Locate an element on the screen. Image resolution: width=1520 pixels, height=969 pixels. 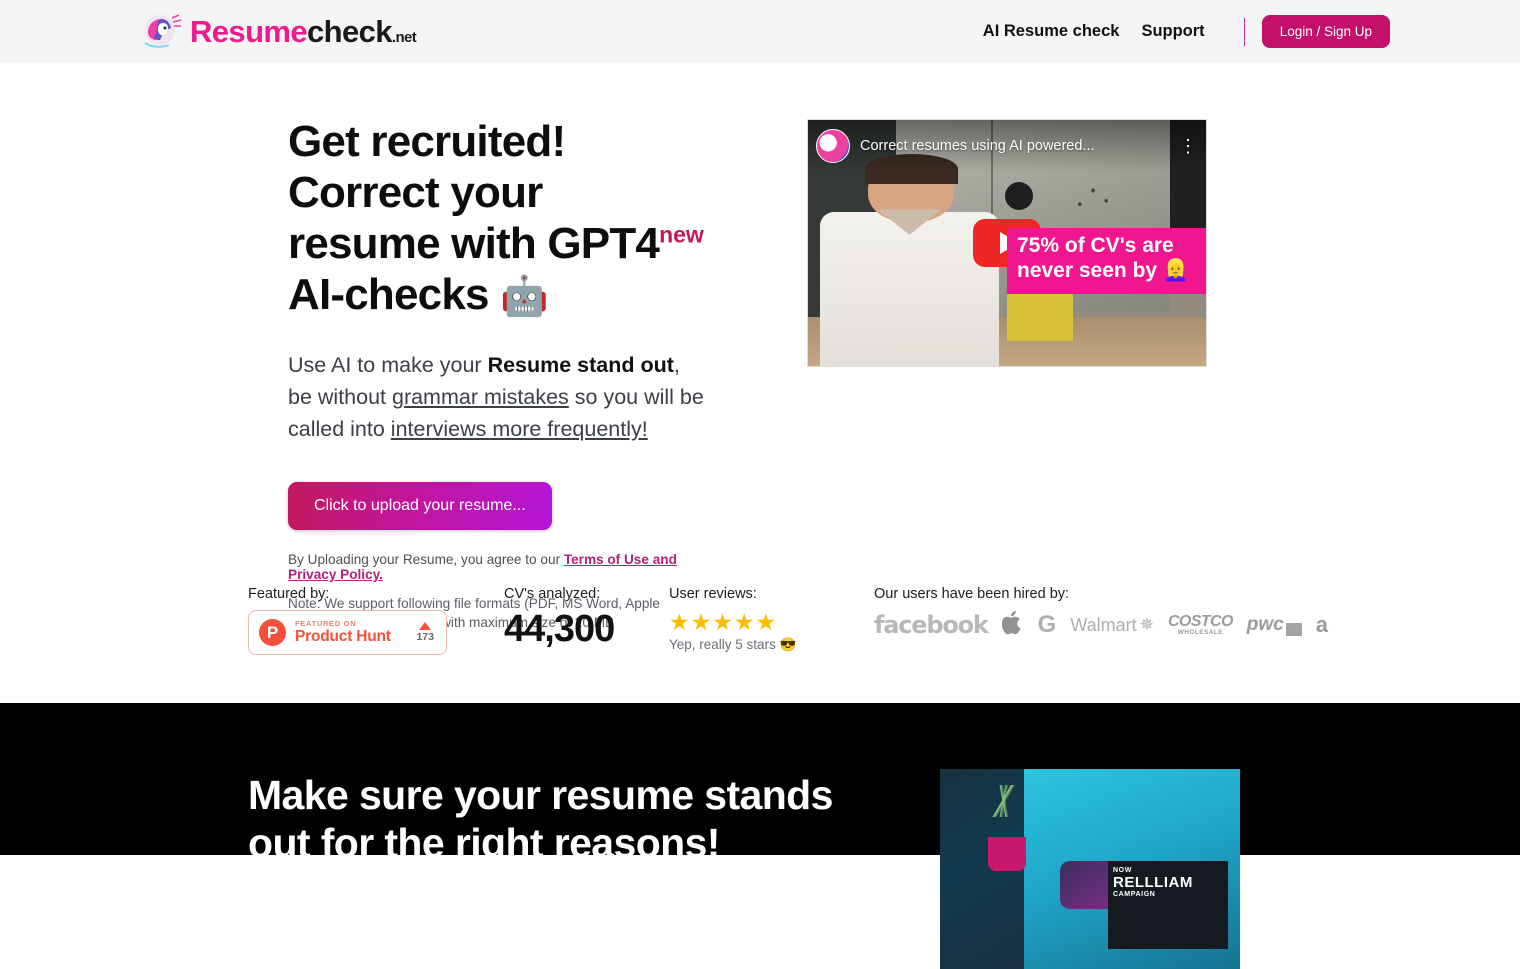
product-hunt-vote-count: 173 is located at coordinates (425, 637).